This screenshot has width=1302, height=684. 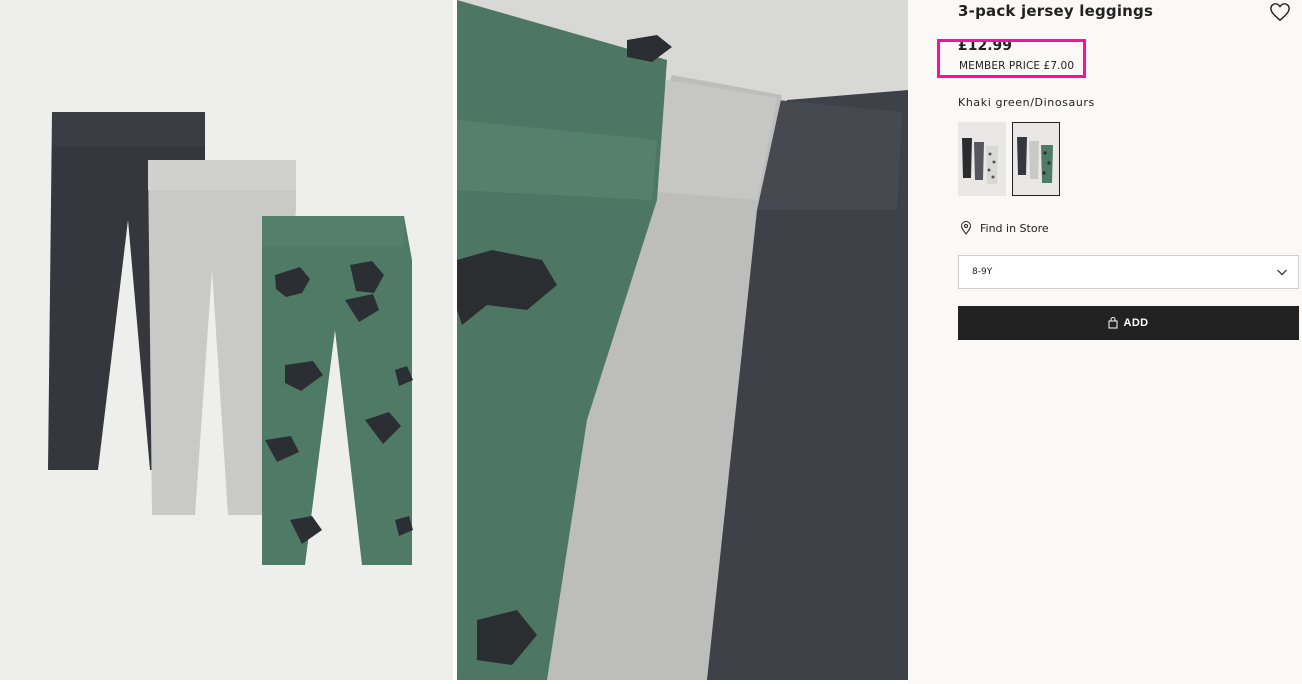 I want to click on chevron-down-icon, so click(x=1282, y=272).